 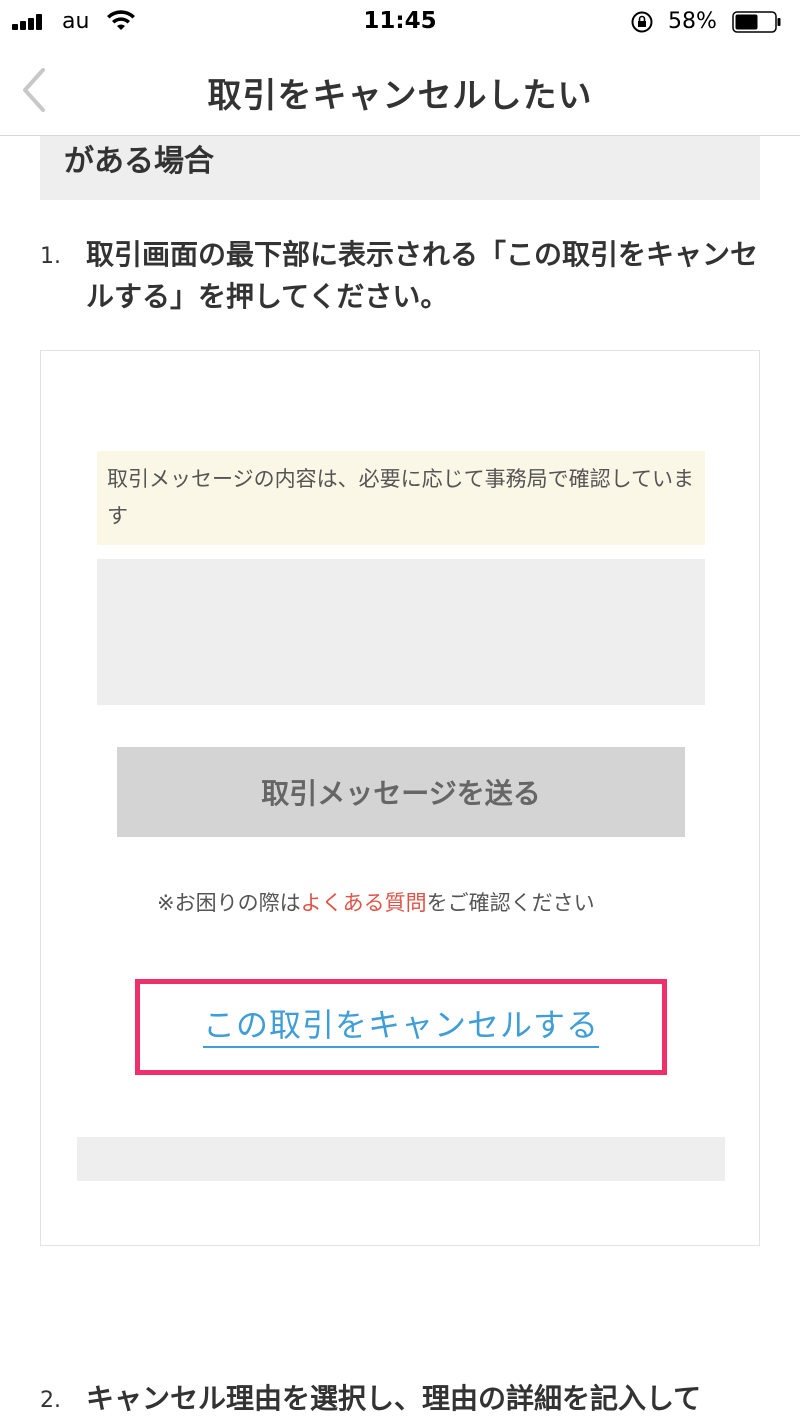 I want to click on help-suffix: をご確認ください, so click(x=510, y=903).